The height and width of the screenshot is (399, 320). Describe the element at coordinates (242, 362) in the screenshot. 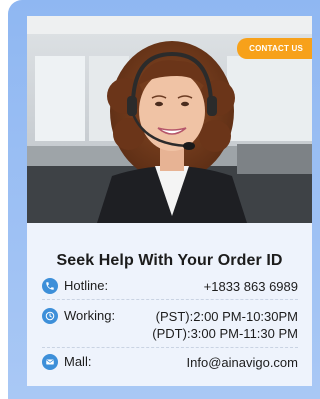

I see `mail-value: Info@ainavigo.com` at that location.